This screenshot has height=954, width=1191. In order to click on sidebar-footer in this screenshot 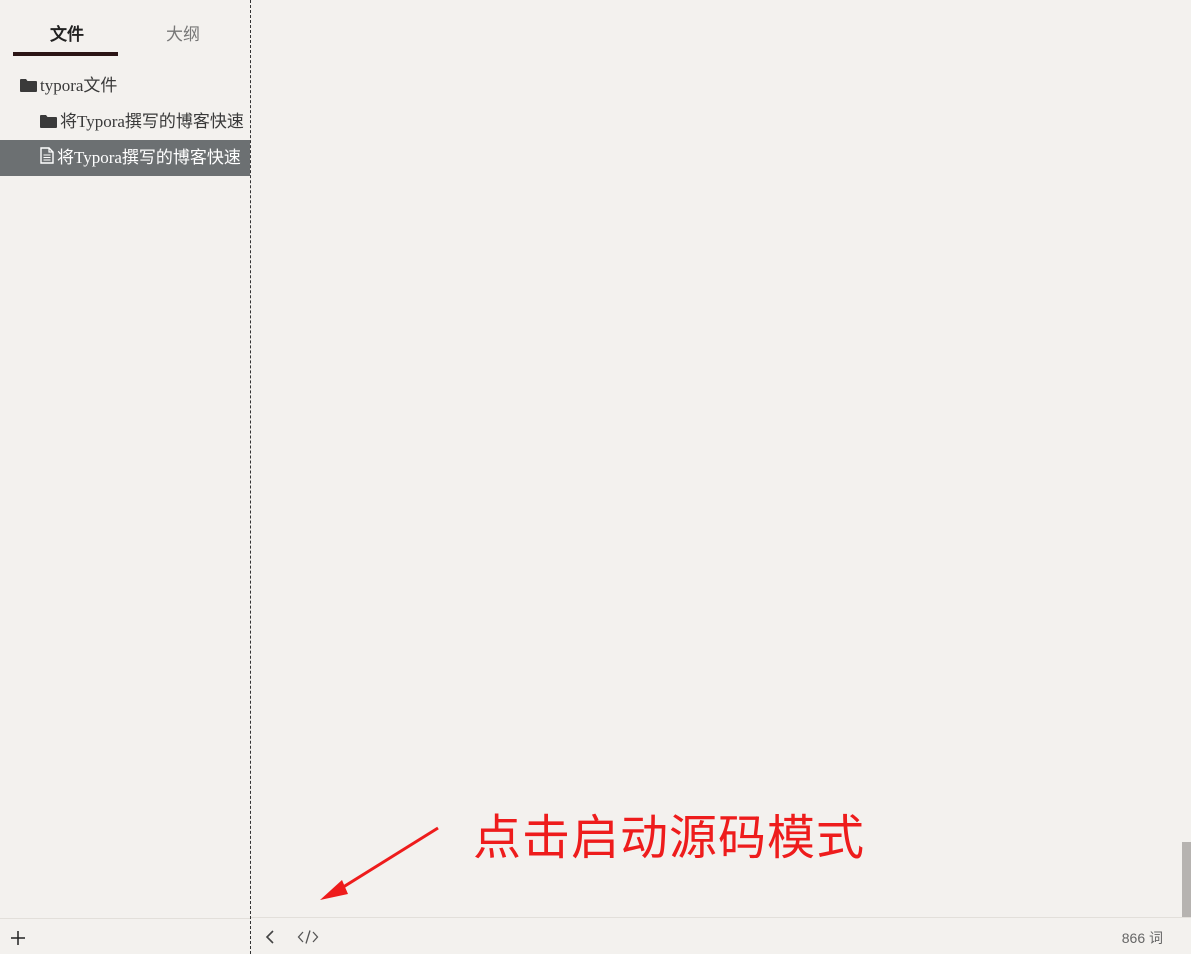, I will do `click(125, 936)`.